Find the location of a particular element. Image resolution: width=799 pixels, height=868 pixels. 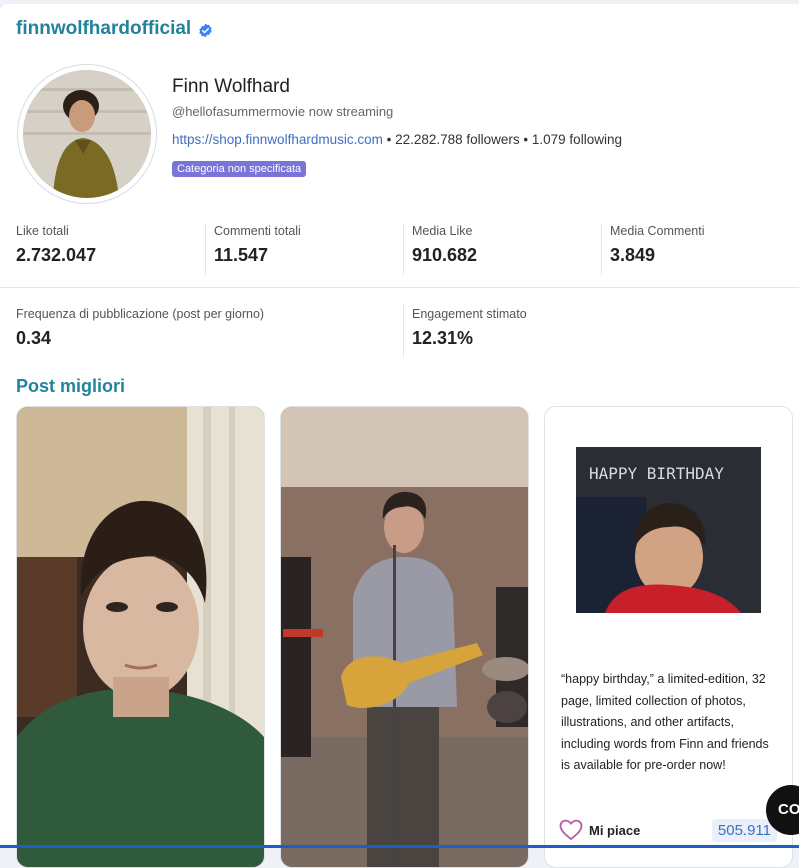

stat-value: 12.31% is located at coordinates (443, 338).